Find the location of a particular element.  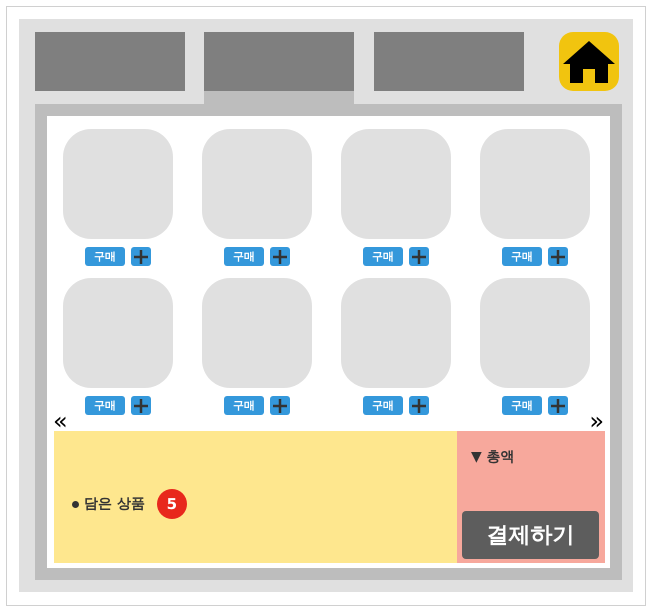

next-button: » is located at coordinates (596, 421).